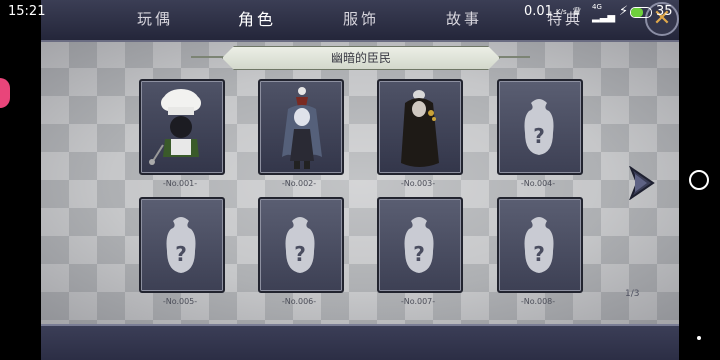  I want to click on locked-card-7: ?, so click(420, 245).